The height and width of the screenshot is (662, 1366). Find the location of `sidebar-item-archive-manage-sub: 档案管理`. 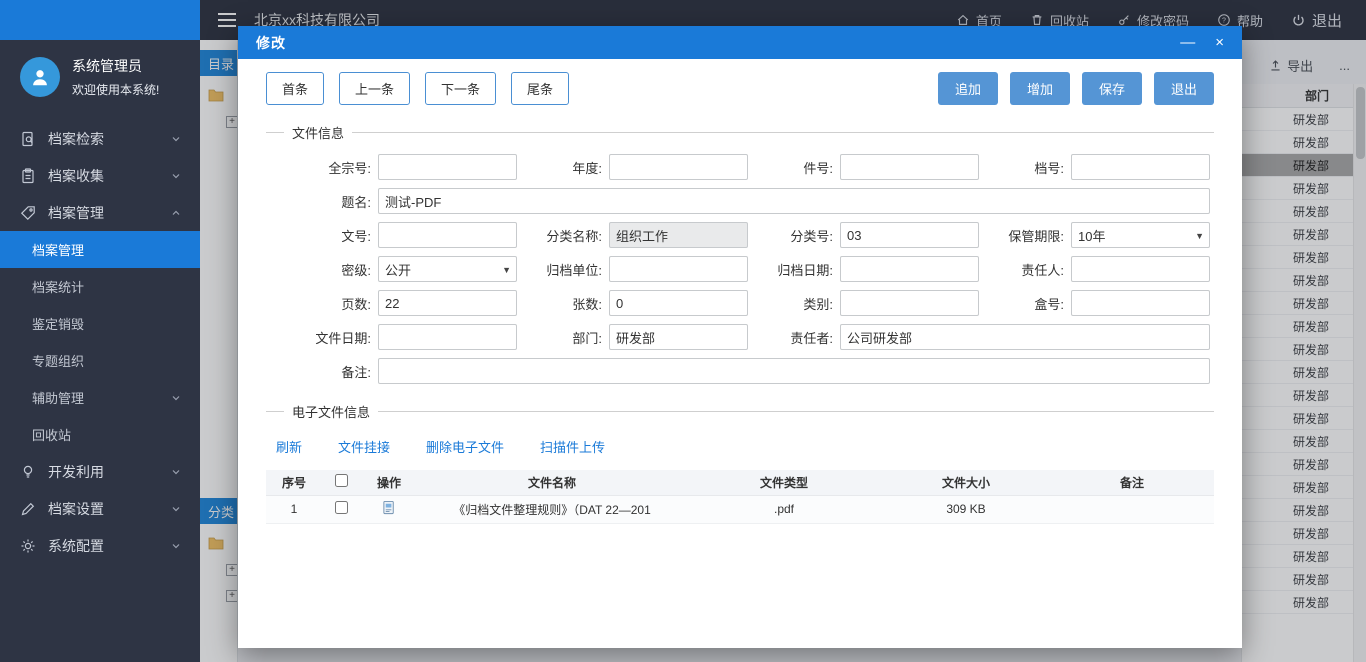

sidebar-item-archive-manage-sub: 档案管理 is located at coordinates (100, 249).